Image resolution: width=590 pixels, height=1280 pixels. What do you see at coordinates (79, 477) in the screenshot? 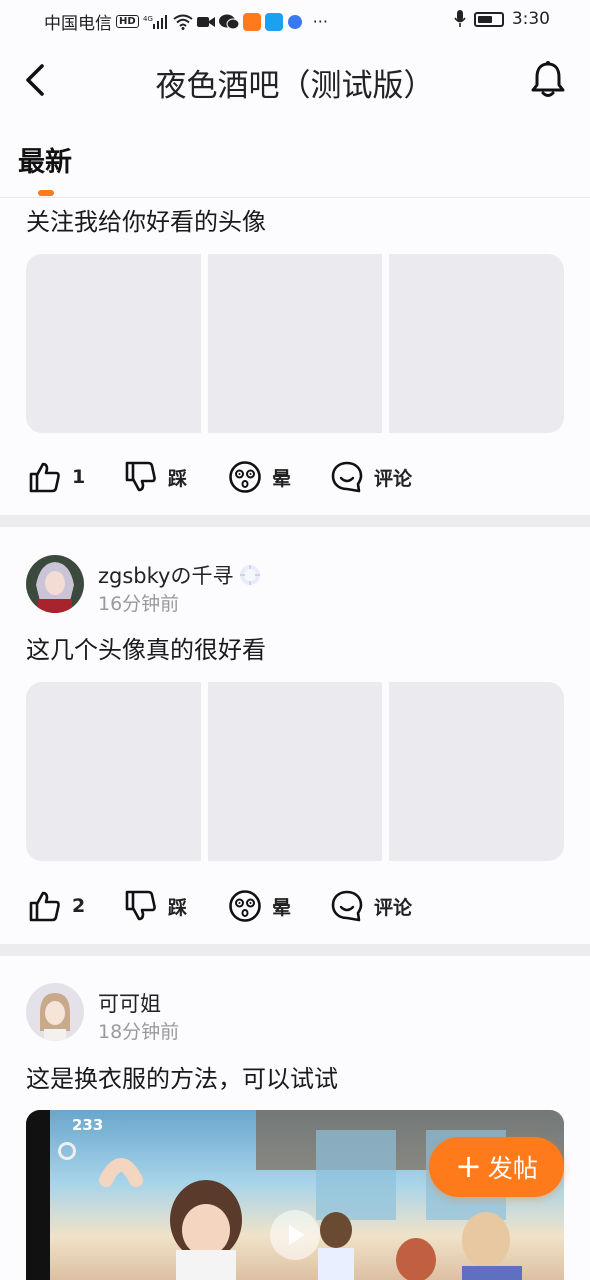
I see `like-count: 1` at bounding box center [79, 477].